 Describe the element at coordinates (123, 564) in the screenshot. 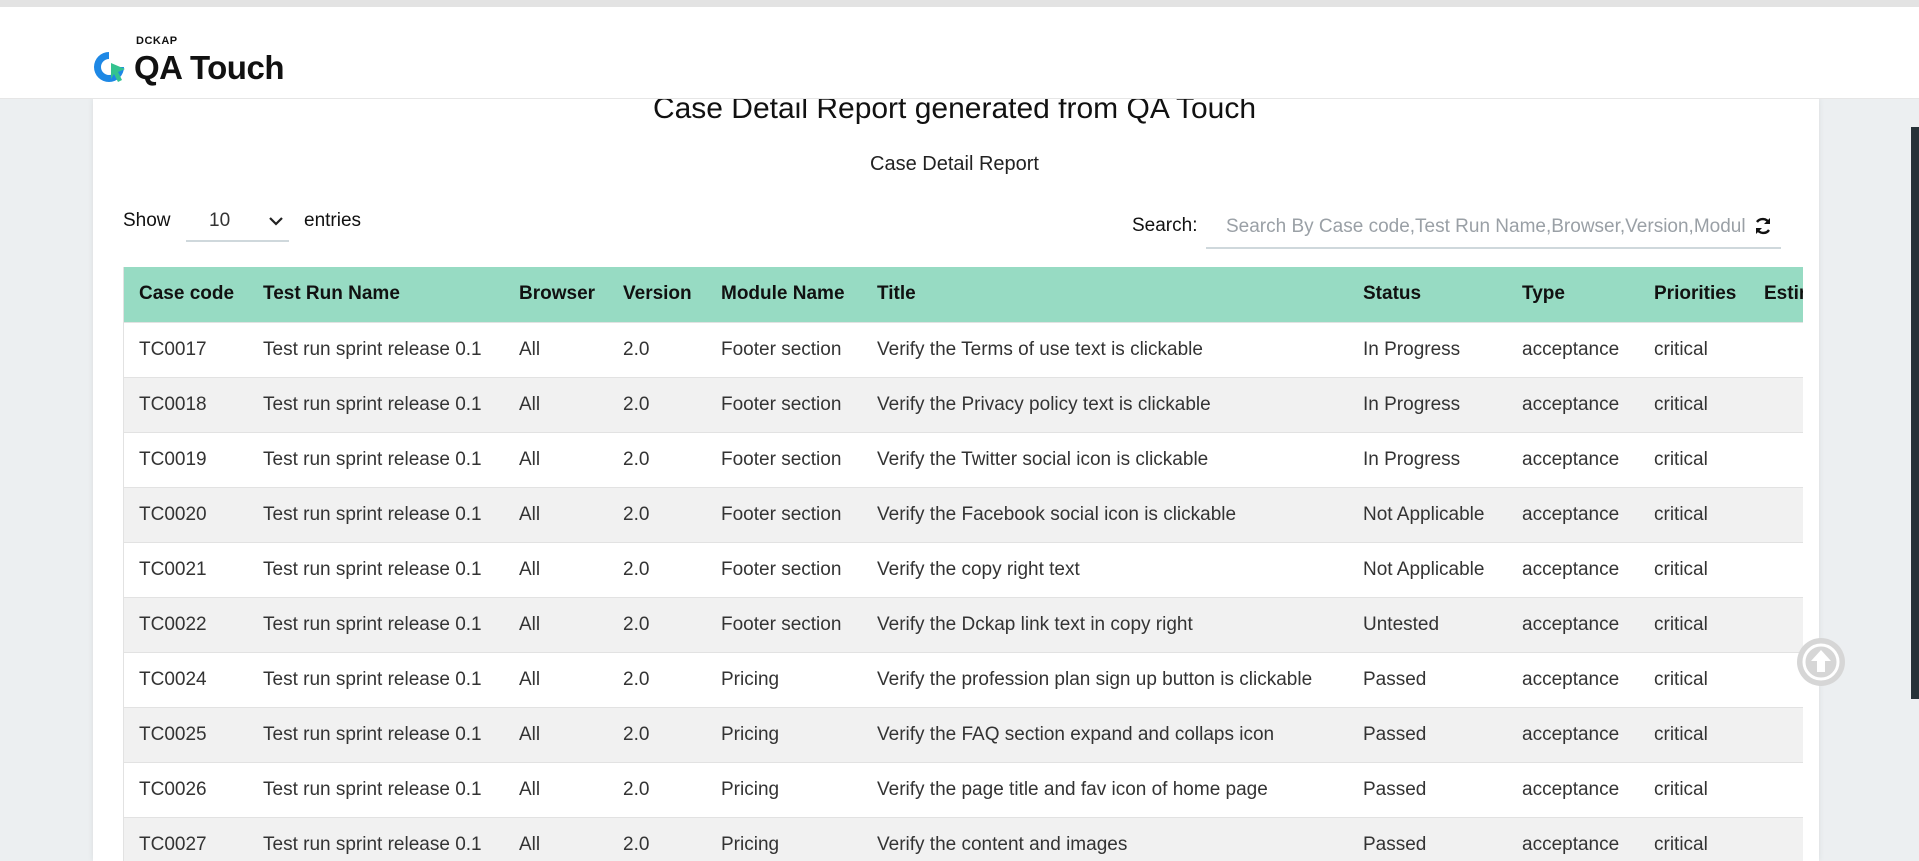

I see `table-left-border` at that location.